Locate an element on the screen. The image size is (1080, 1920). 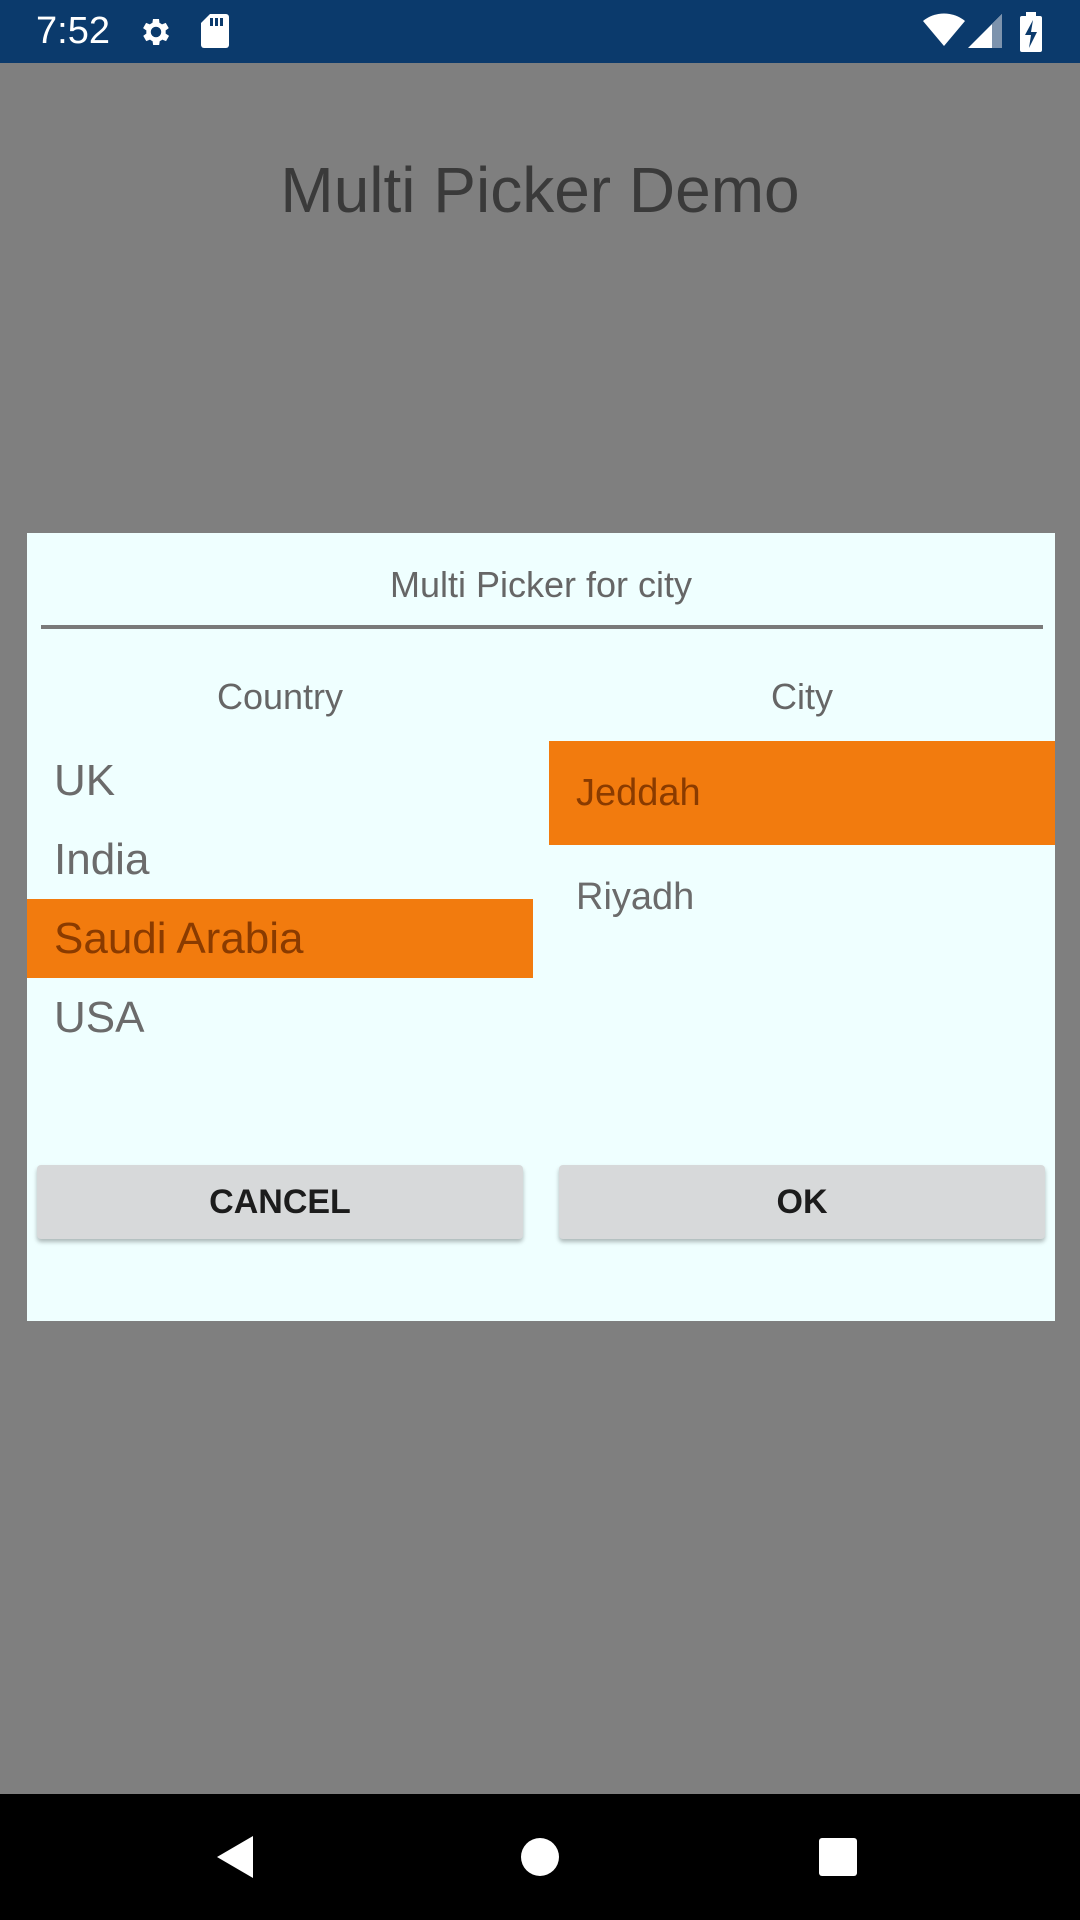
home-icon is located at coordinates (540, 1859).